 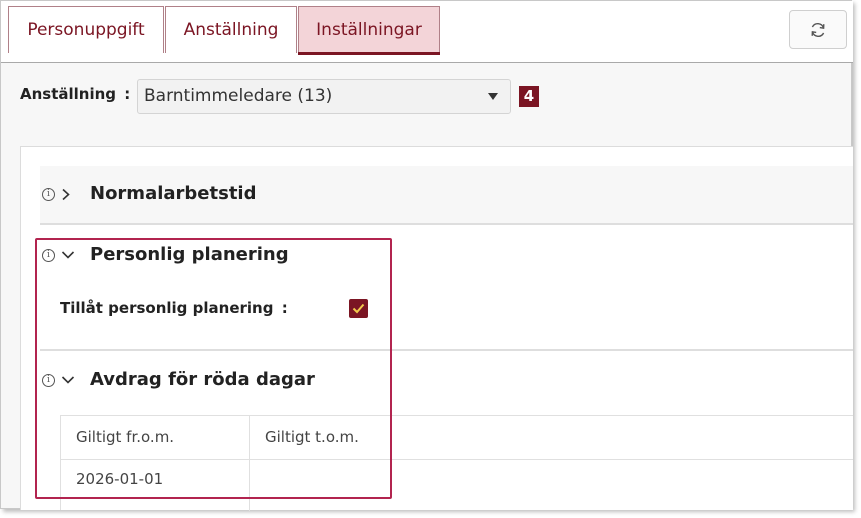 What do you see at coordinates (238, 96) in the screenshot?
I see `employment-select-value: Barntimmeledare (13)` at bounding box center [238, 96].